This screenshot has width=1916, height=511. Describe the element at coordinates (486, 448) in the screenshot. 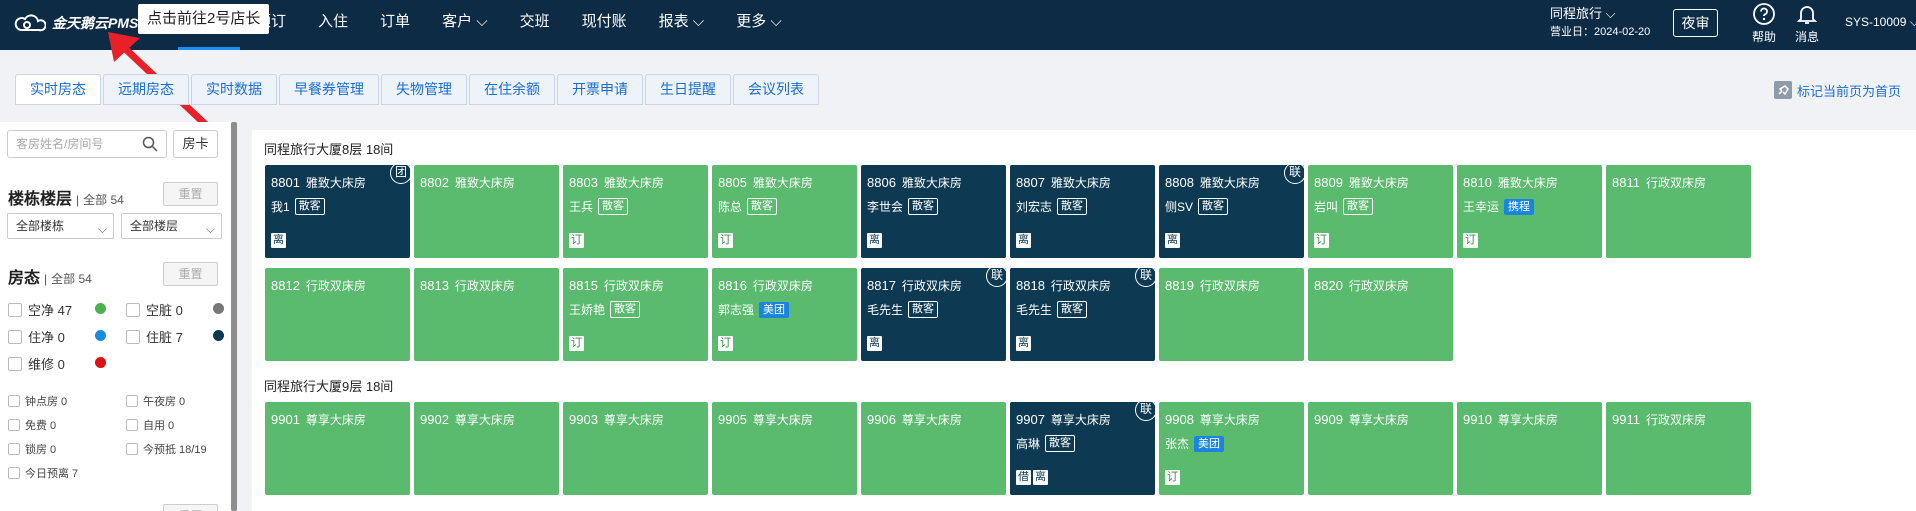

I see `room-card: 9902 尊享大床房` at that location.